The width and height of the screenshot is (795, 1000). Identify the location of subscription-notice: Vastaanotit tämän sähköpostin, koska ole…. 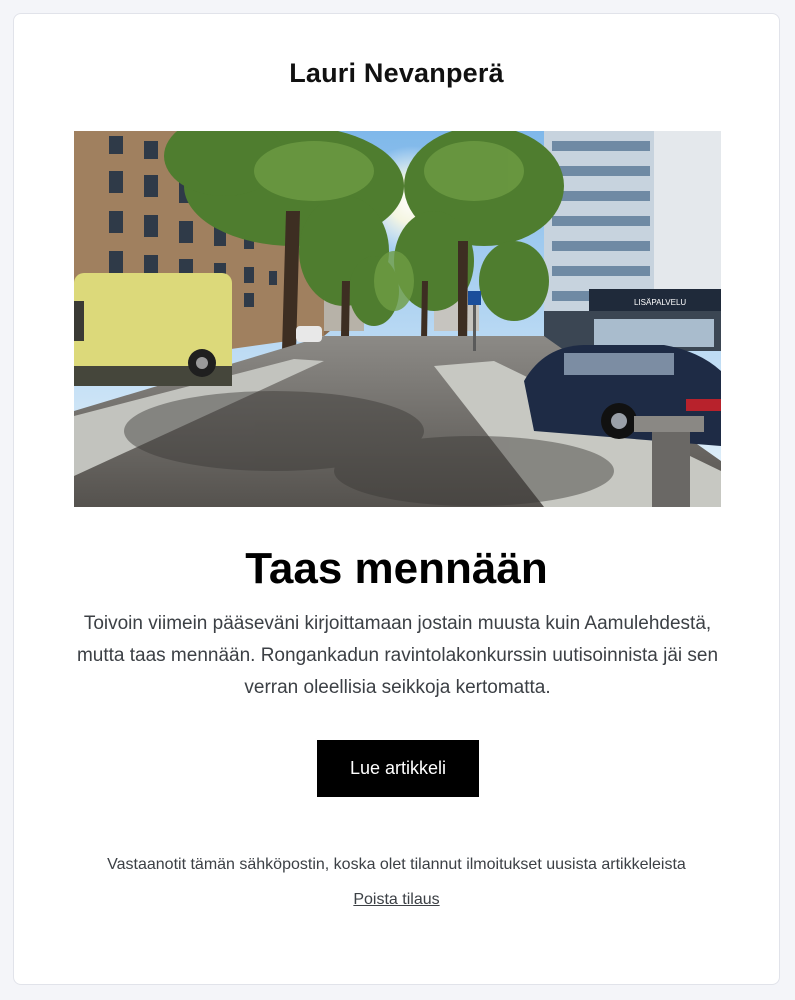
(396, 864).